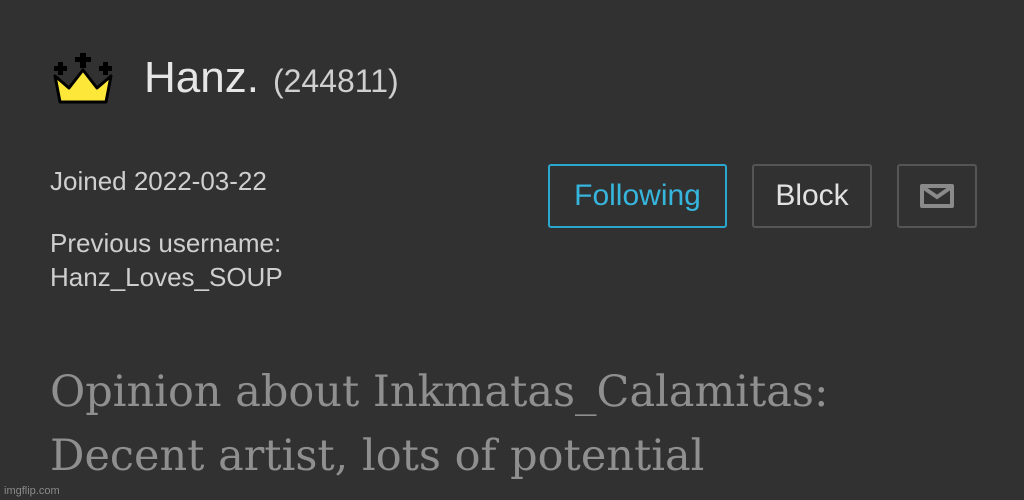 Image resolution: width=1024 pixels, height=500 pixels. Describe the element at coordinates (166, 260) in the screenshot. I see `previous-username-section: Previous username: Hanz_Loves_SOUP` at that location.